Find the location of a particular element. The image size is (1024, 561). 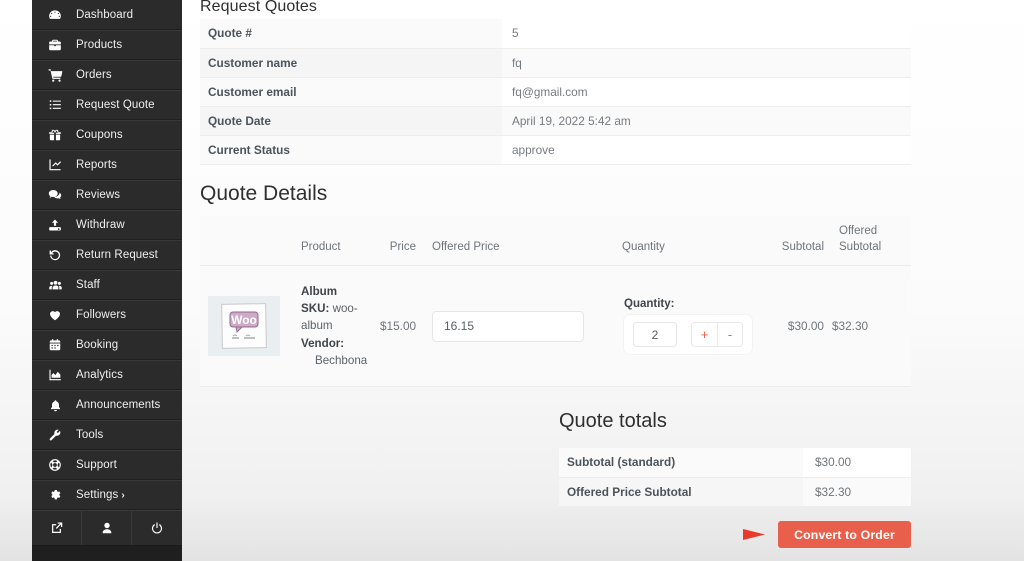

vendor-value: Bechbona is located at coordinates (341, 361).